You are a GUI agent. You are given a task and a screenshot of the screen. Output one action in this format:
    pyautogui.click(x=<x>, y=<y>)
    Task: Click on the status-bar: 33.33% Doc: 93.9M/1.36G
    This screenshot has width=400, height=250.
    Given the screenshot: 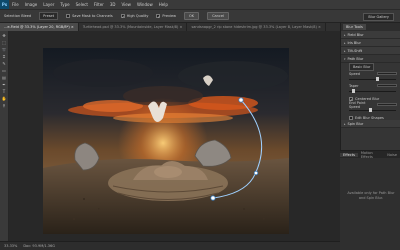 What is the action you would take?
    pyautogui.click(x=170, y=245)
    